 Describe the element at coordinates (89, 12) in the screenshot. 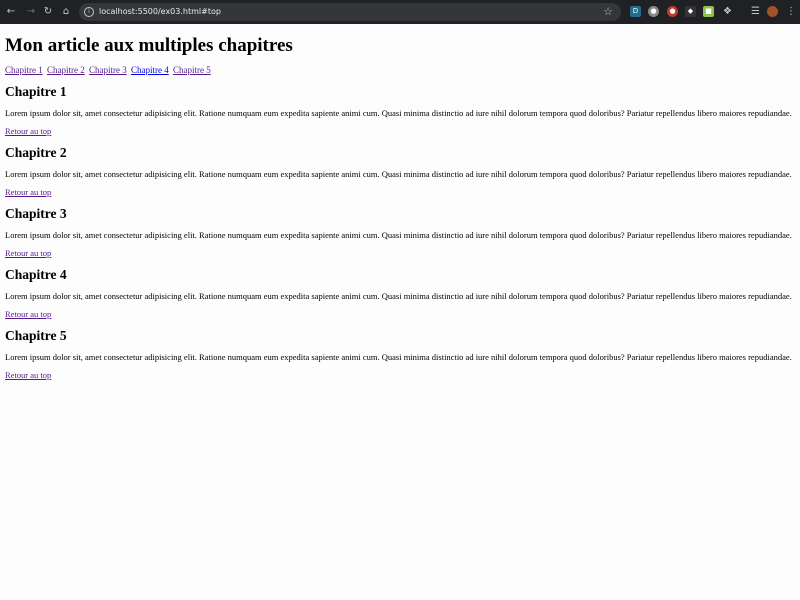

I see `site-info-icon: i` at that location.